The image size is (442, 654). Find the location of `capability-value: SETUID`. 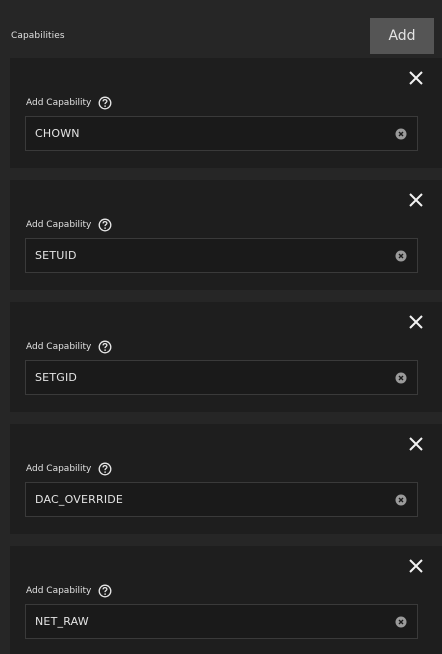

capability-value: SETUID is located at coordinates (56, 255).